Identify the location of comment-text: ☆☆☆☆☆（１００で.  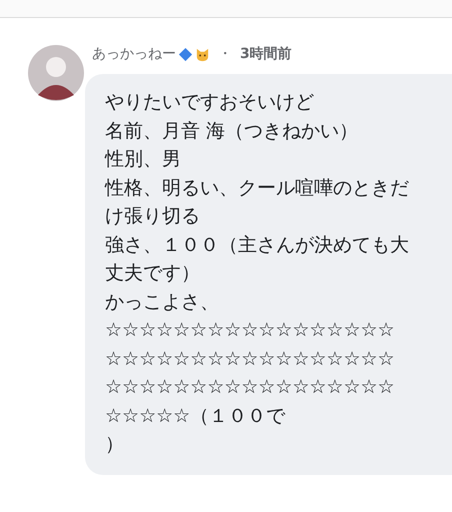
(195, 416).